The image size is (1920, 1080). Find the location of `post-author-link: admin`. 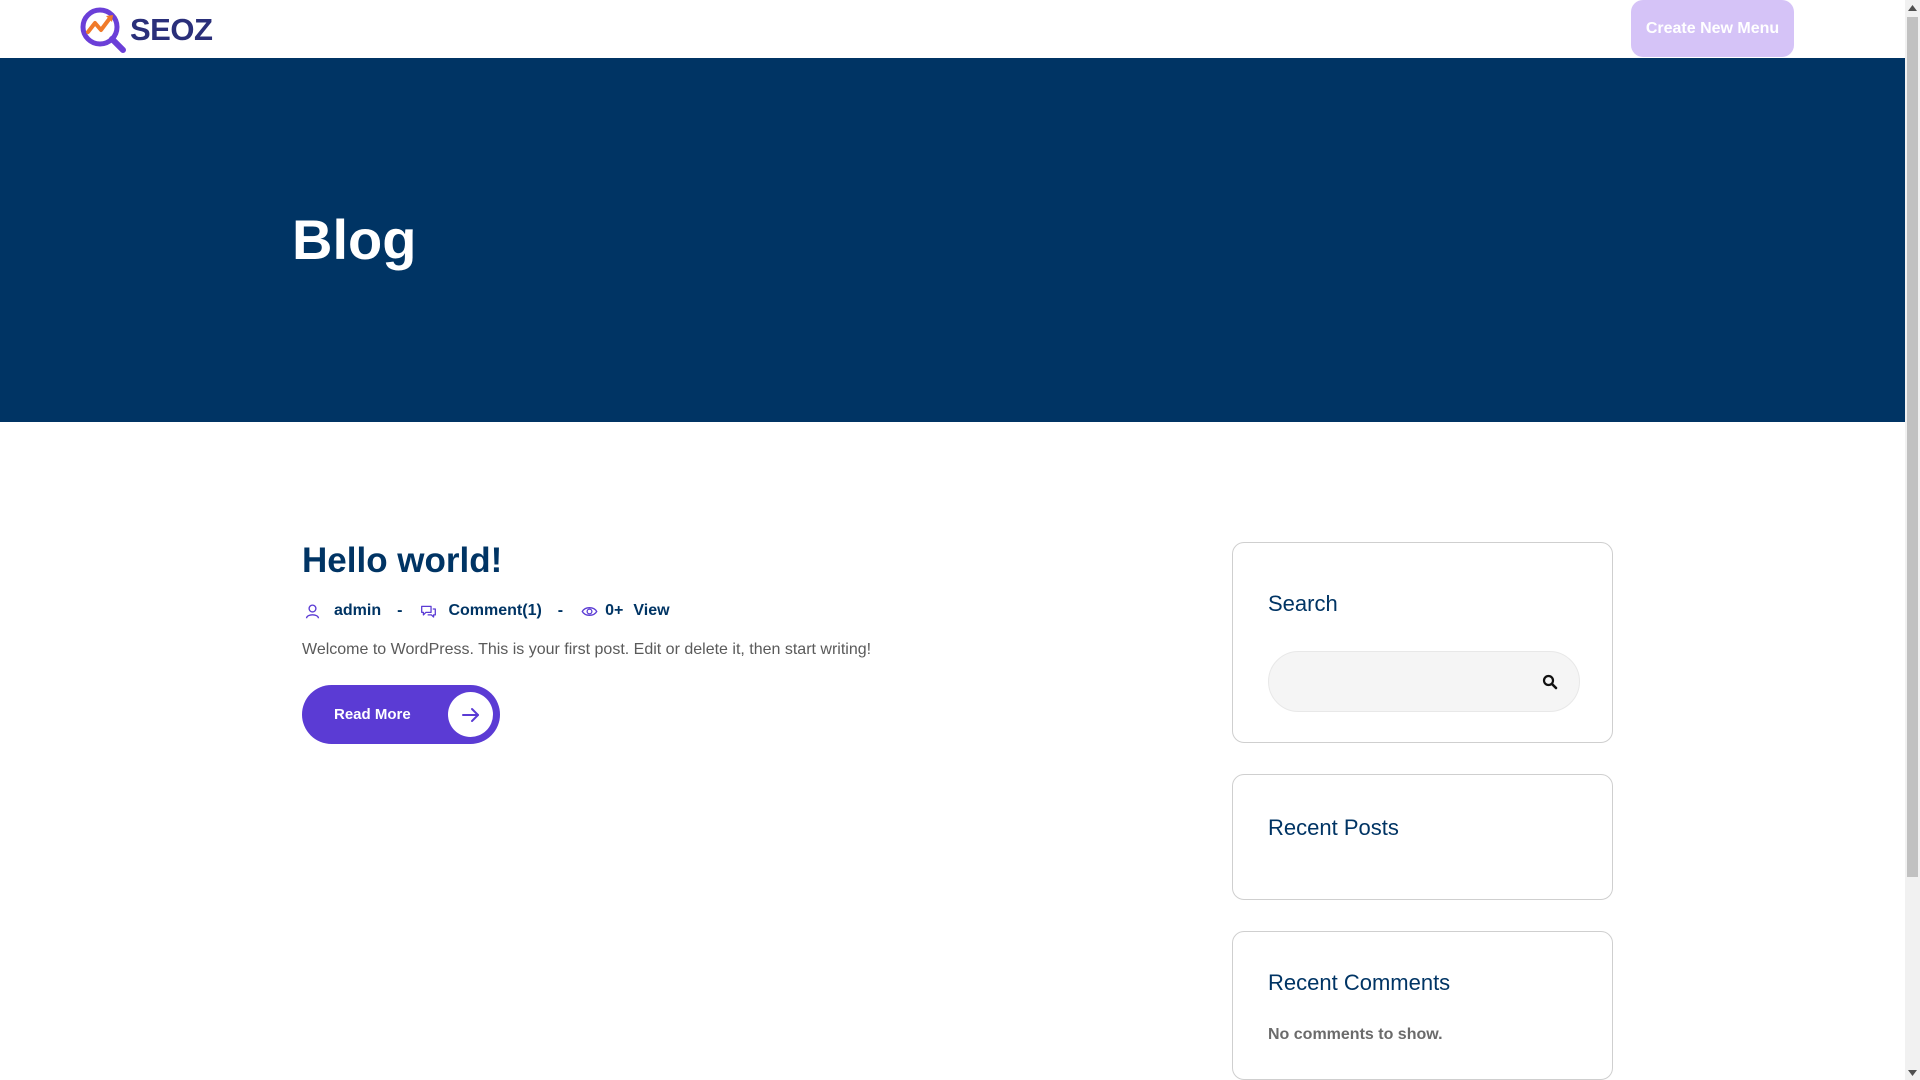

post-author-link: admin is located at coordinates (357, 611).